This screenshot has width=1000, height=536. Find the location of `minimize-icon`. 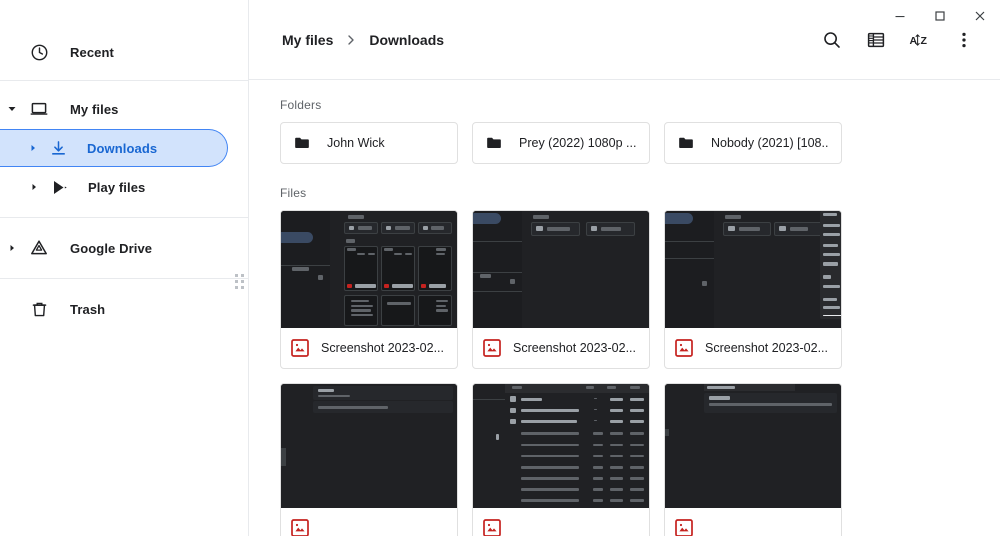

minimize-icon is located at coordinates (900, 16).